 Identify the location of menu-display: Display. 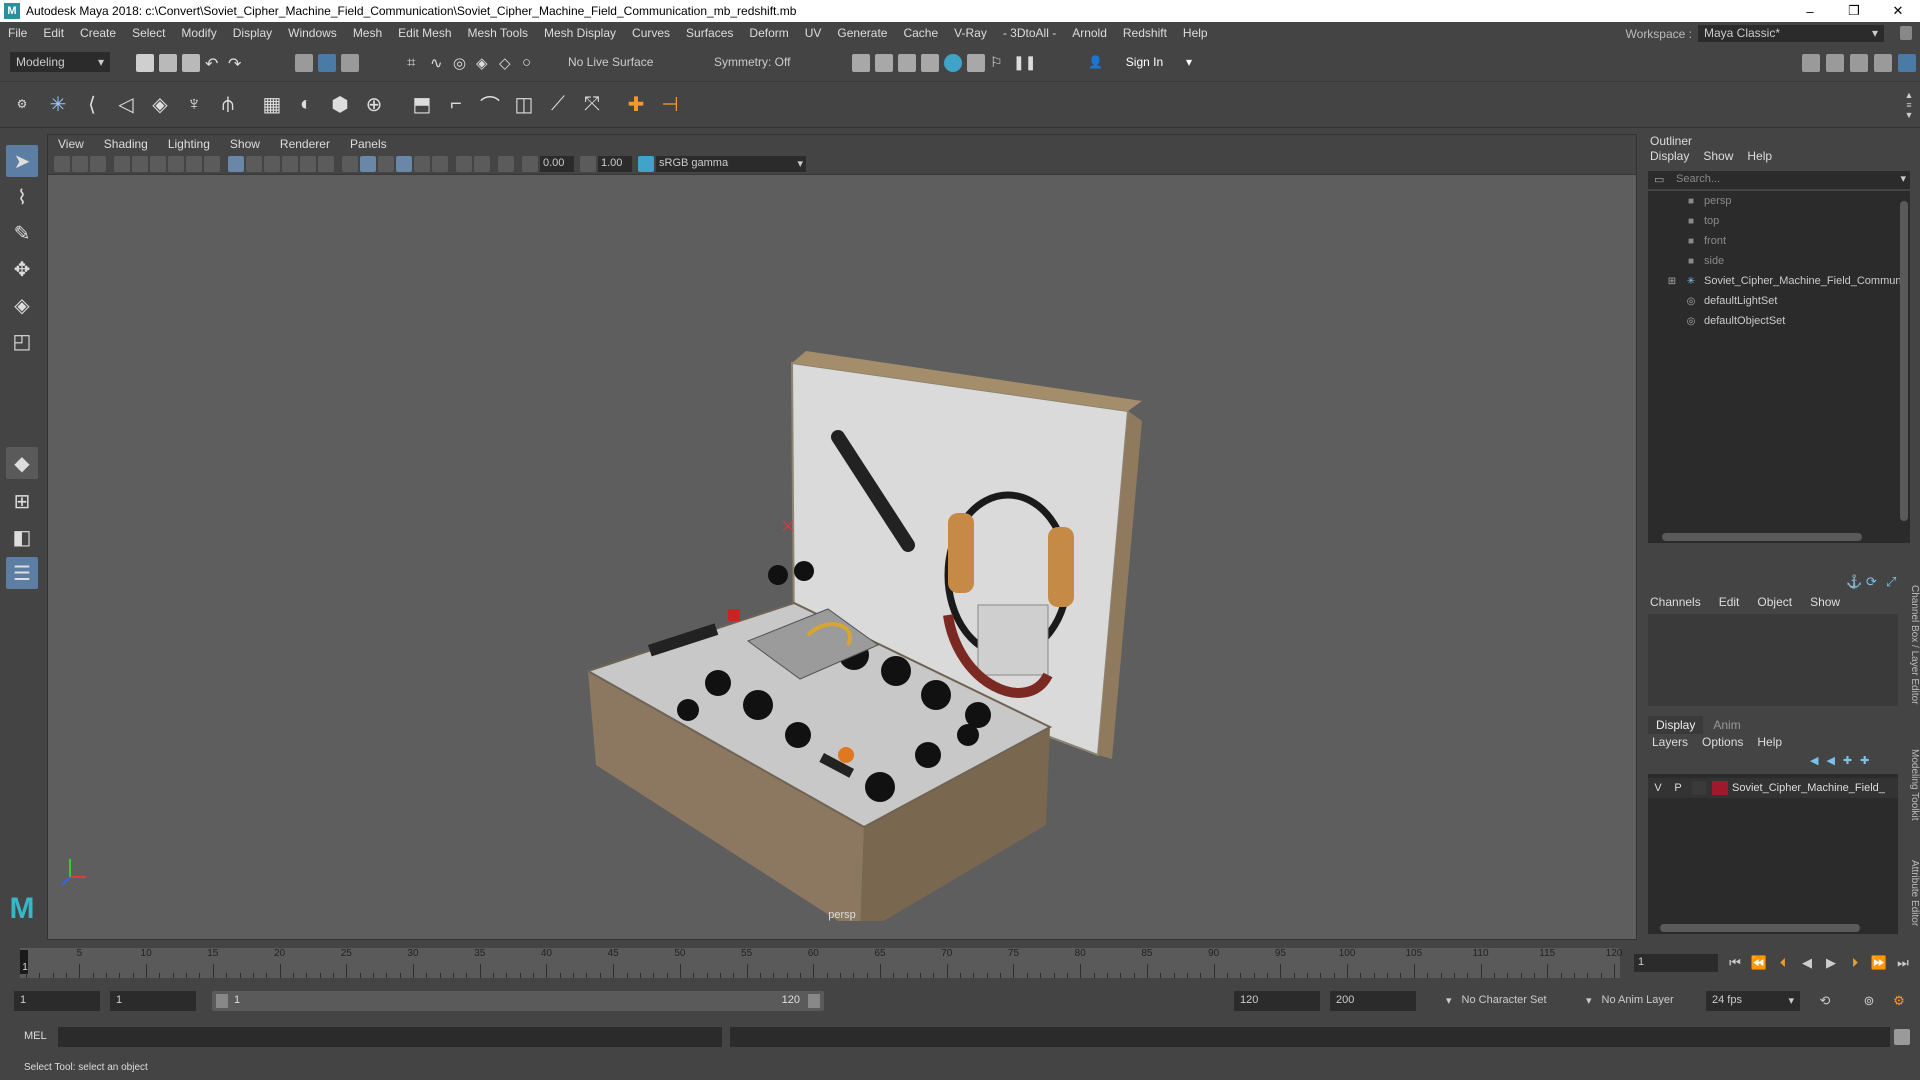
(252, 33).